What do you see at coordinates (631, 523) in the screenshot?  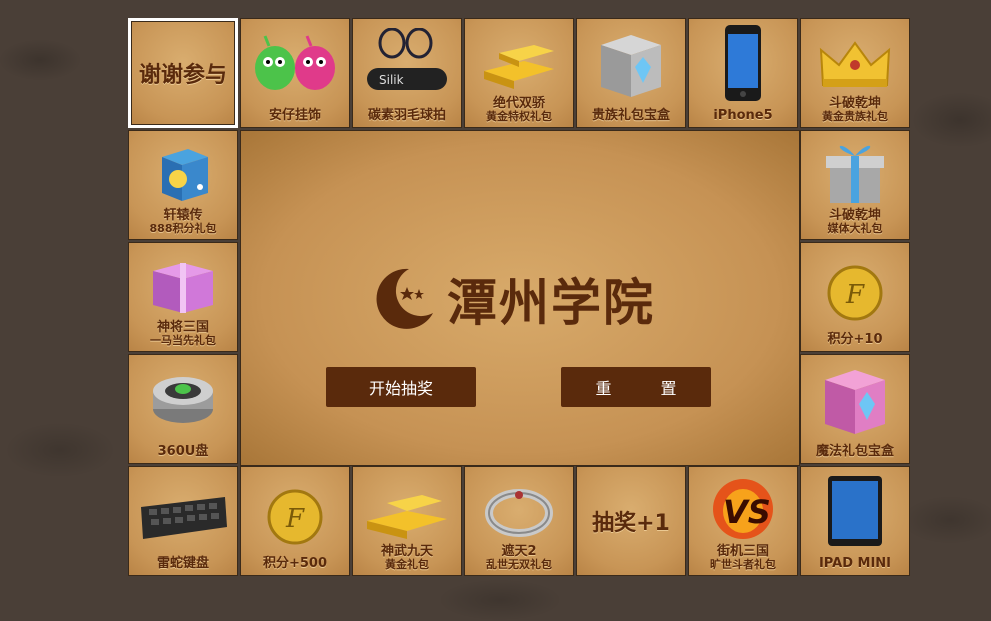 I see `prize-label: 抽奖+1` at bounding box center [631, 523].